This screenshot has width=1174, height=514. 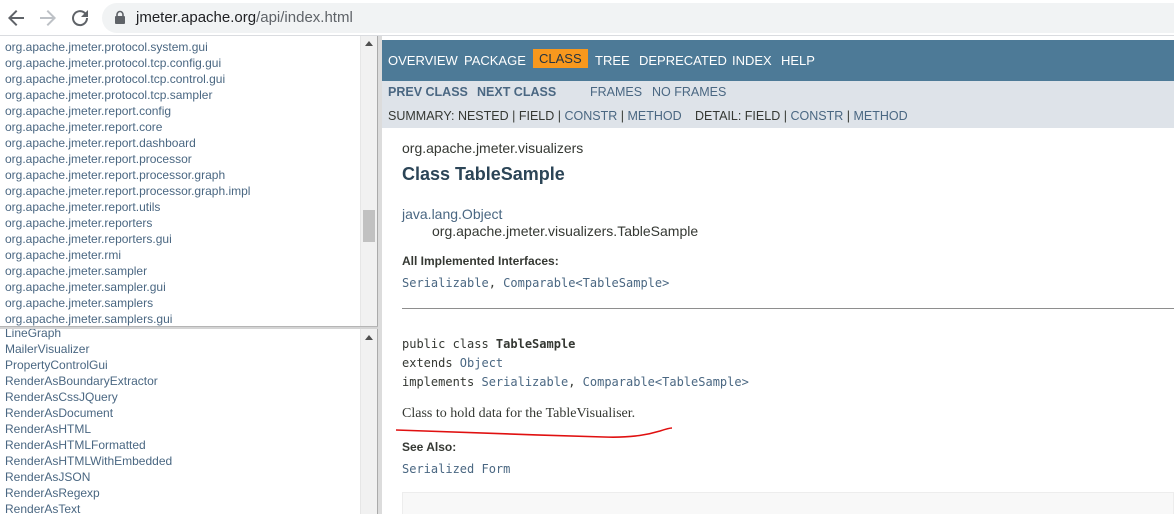 I want to click on package-list-item: org.apache.jmeter.protocol.tcp.sampler, so click(x=108, y=95).